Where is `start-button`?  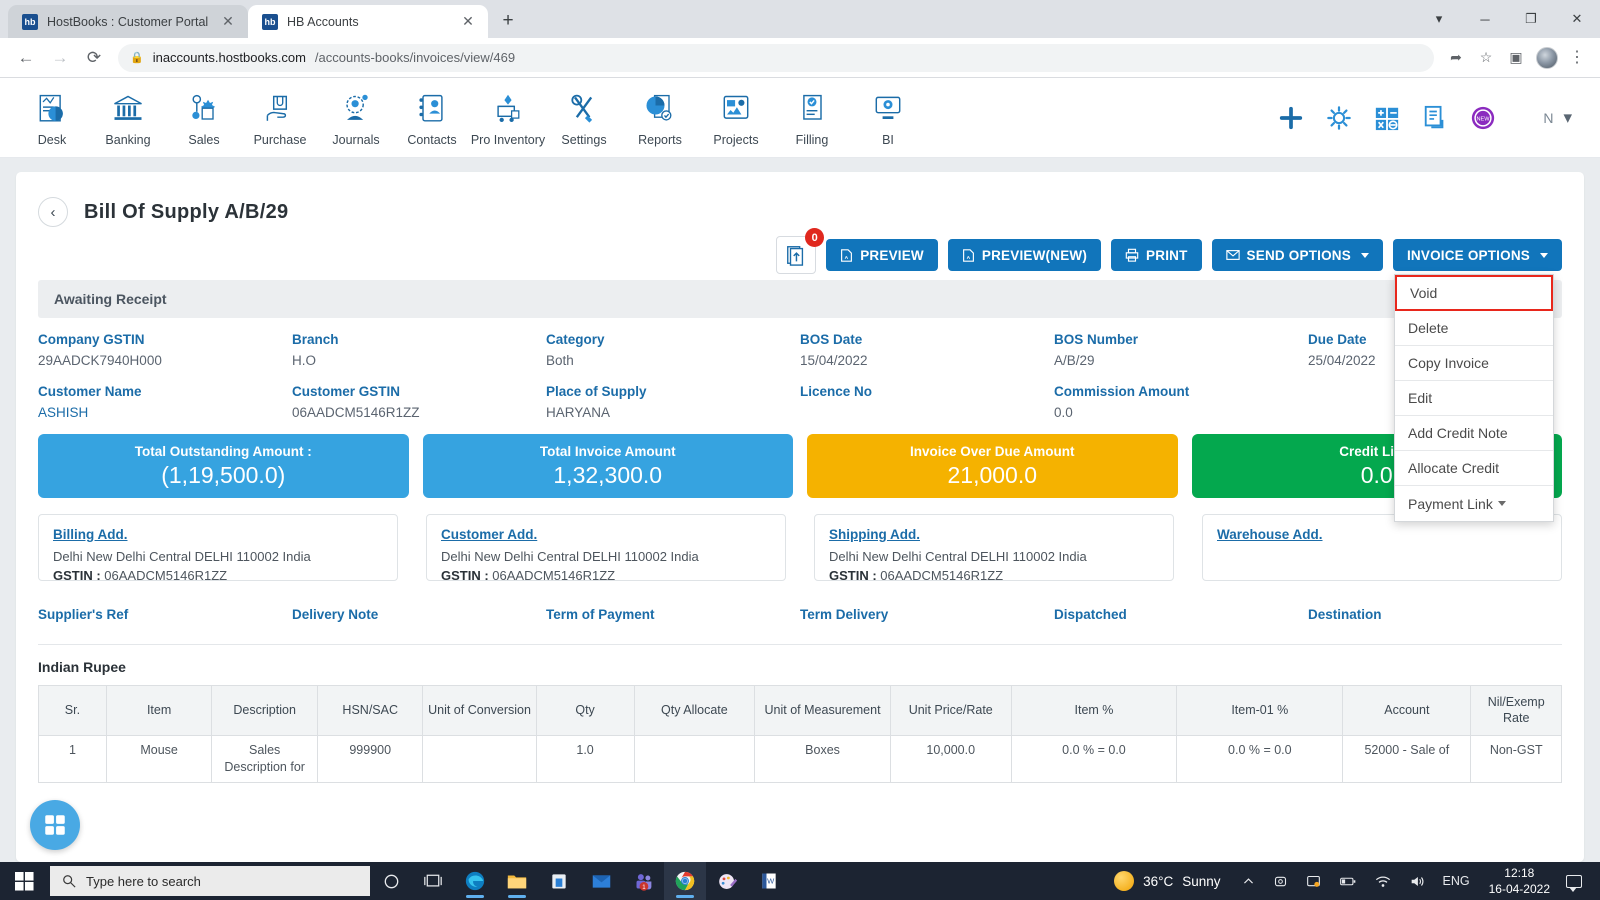
start-button is located at coordinates (24, 881).